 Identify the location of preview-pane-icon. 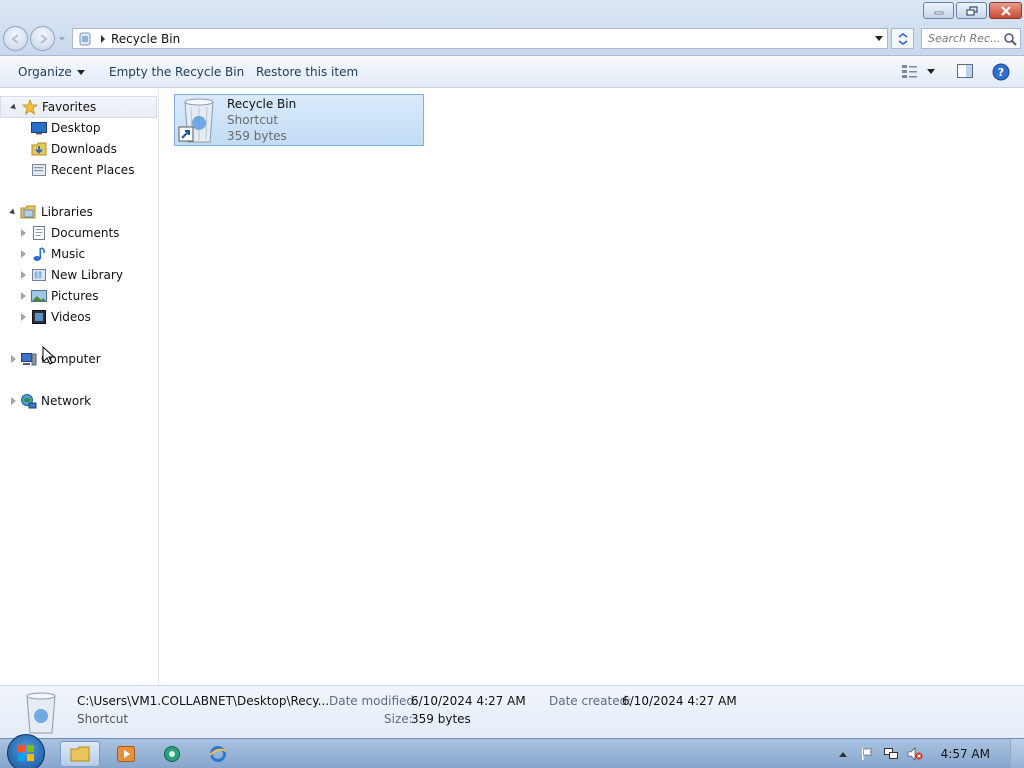
(965, 71).